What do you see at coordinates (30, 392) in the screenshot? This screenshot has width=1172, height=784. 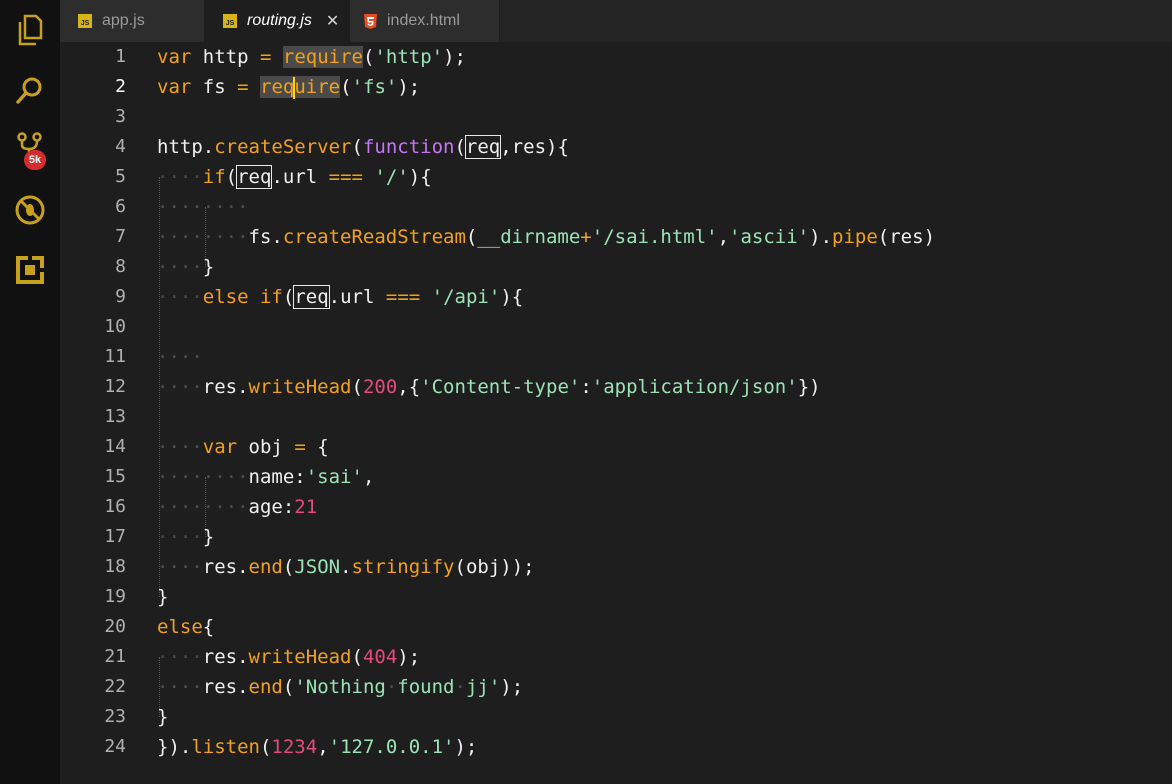 I see `activity-bar: 5k` at bounding box center [30, 392].